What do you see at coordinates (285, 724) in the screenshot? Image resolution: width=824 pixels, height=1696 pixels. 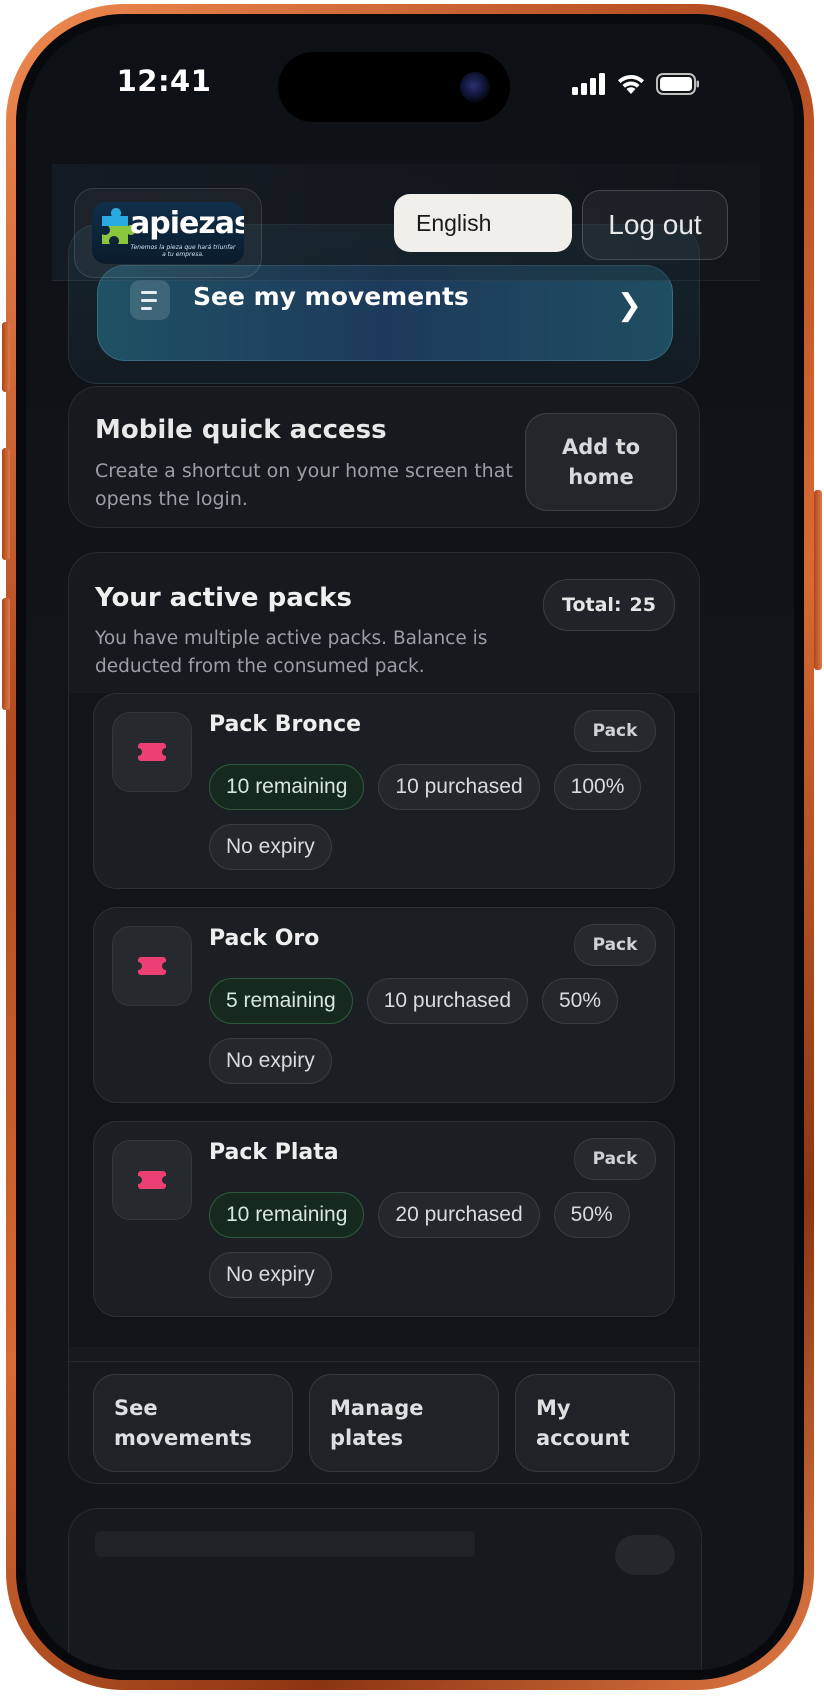 I see `pack-name: Pack Bronce` at bounding box center [285, 724].